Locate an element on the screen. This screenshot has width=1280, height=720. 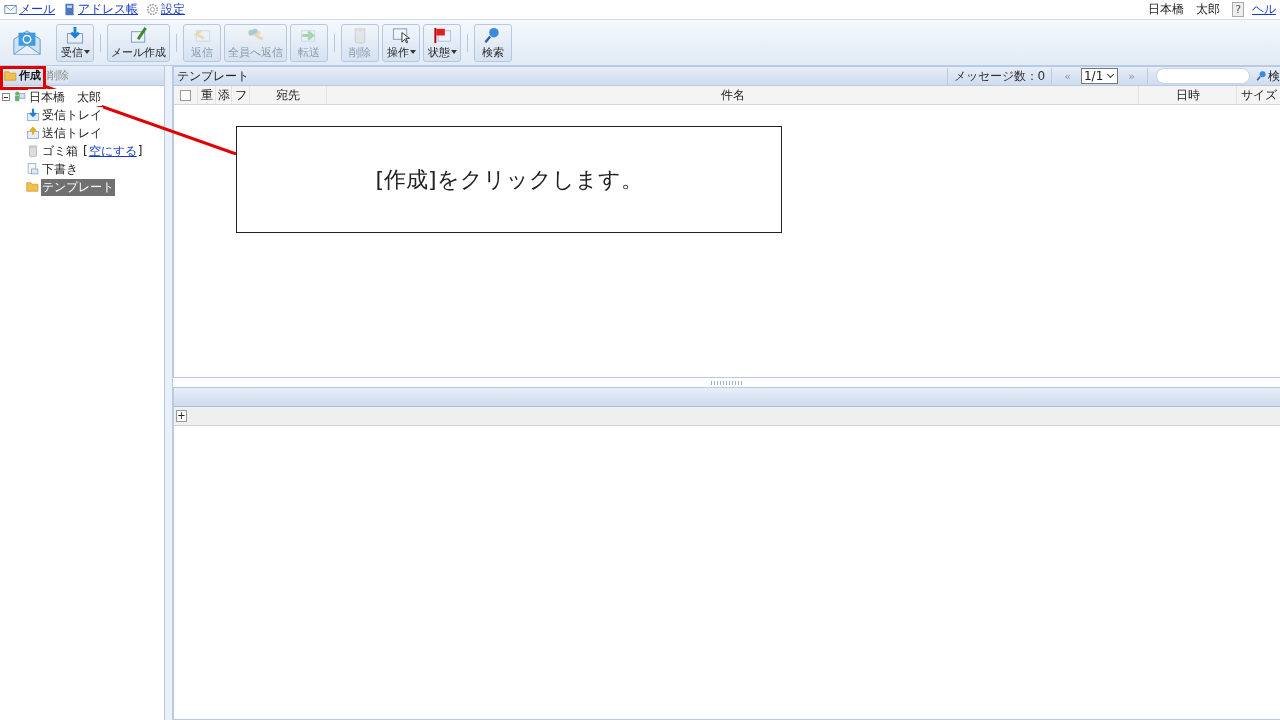
pointer-icon is located at coordinates (401, 35).